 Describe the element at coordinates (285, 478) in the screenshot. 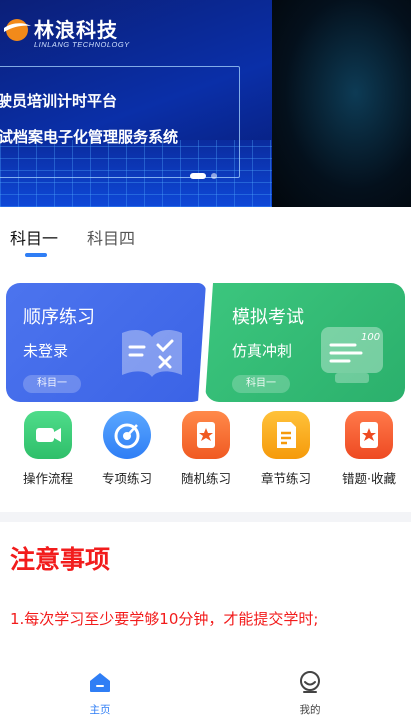

I see `quick-label: 章节练习` at that location.